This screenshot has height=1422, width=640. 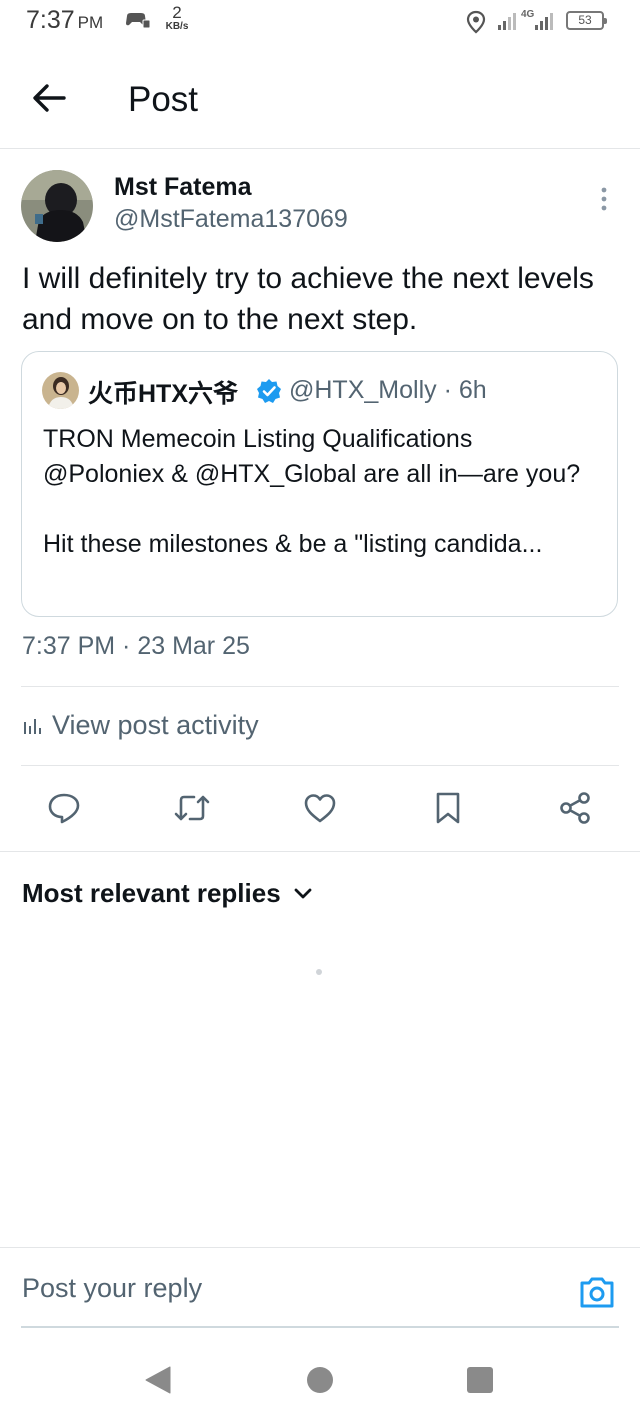 What do you see at coordinates (320, 96) in the screenshot?
I see `top-app-bar: Post` at bounding box center [320, 96].